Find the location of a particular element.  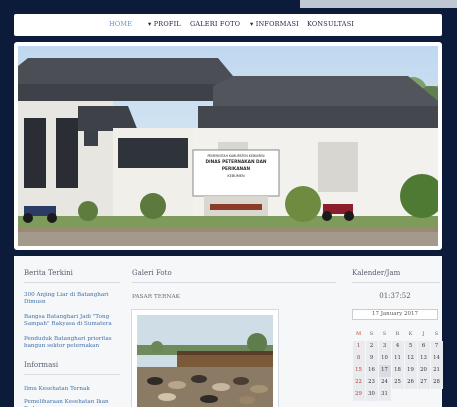

calendar-week-row: 15 16 17 18 19 20 21 is located at coordinates (398, 371).